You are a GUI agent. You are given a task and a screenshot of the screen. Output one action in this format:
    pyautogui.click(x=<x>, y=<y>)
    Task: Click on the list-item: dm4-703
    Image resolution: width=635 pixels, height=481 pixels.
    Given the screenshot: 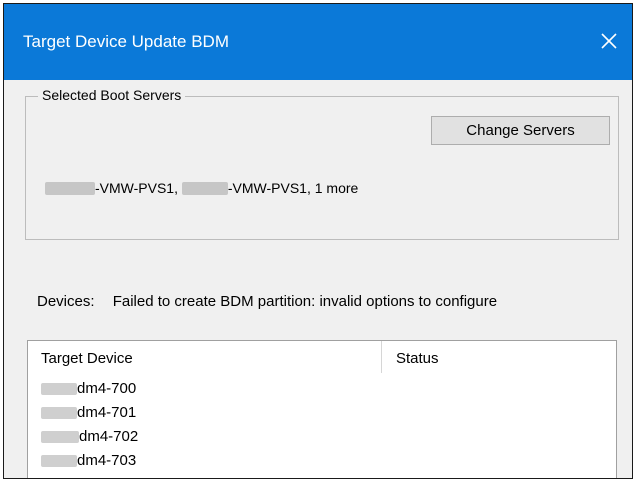 What is the action you would take?
    pyautogui.click(x=89, y=464)
    